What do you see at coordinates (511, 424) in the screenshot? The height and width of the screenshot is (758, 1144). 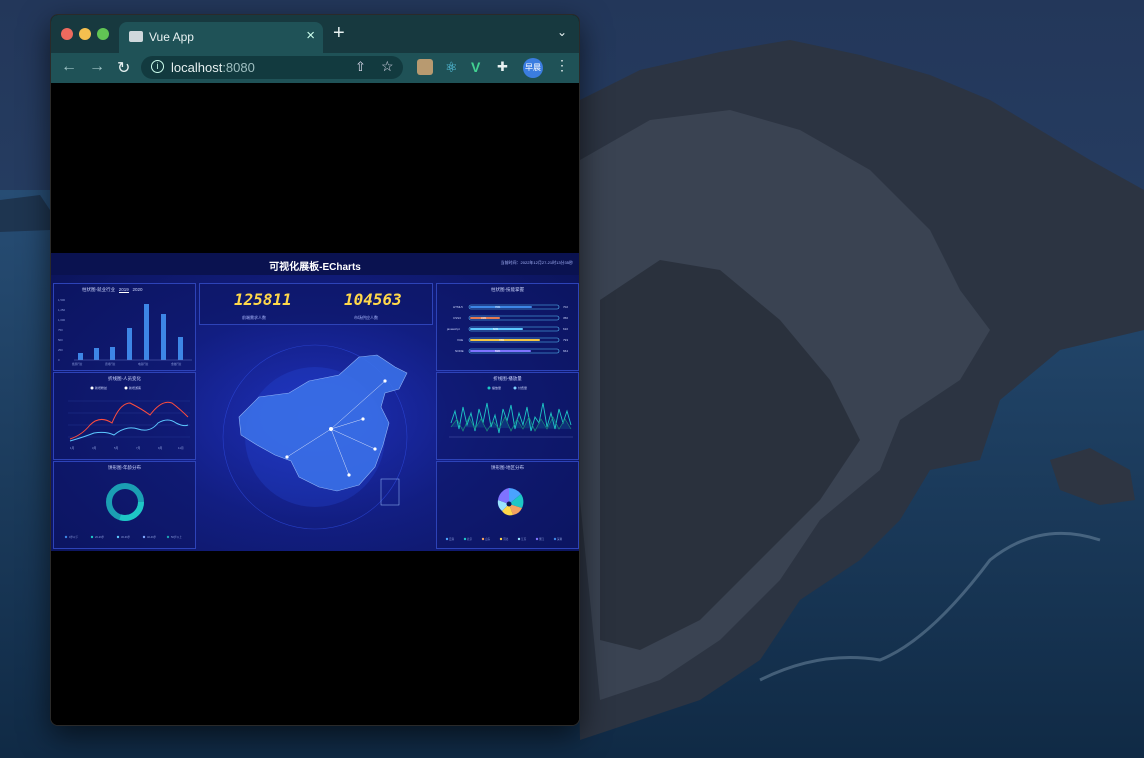 I see `series-line-green` at bounding box center [511, 424].